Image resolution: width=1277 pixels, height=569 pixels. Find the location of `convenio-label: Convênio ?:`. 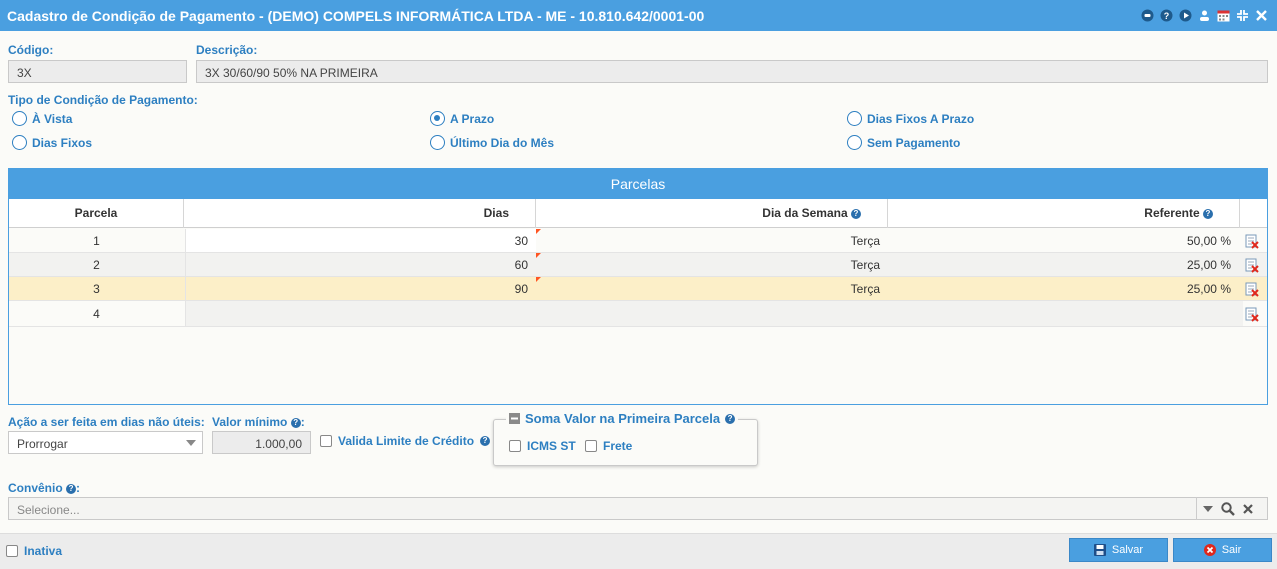

convenio-label: Convênio ?: is located at coordinates (44, 488).